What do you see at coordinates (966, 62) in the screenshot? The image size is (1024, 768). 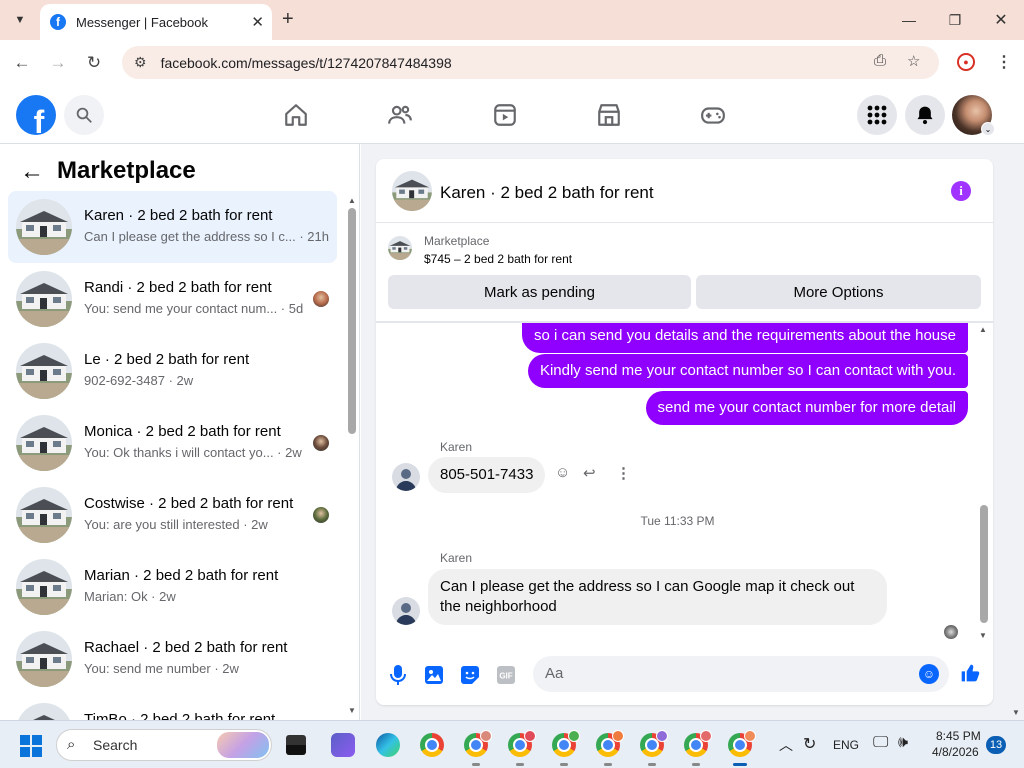 I see `browser-profile-icon: ●` at bounding box center [966, 62].